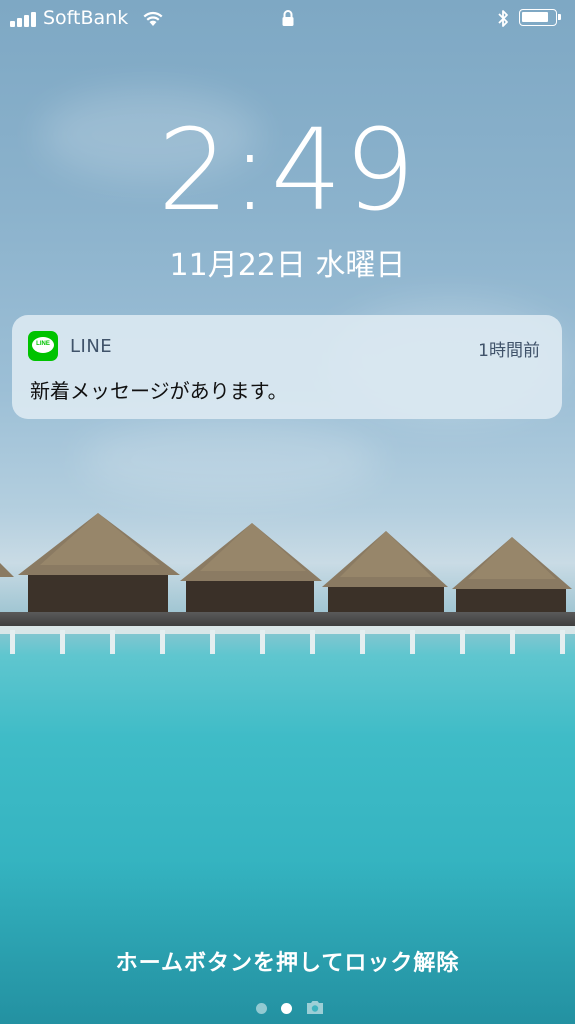 Image resolution: width=575 pixels, height=1024 pixels. I want to click on lock-icon, so click(288, 18).